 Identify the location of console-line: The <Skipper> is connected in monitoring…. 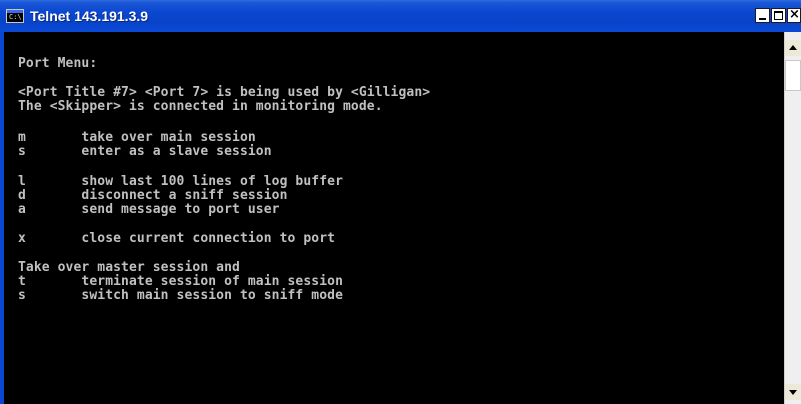
(200, 106).